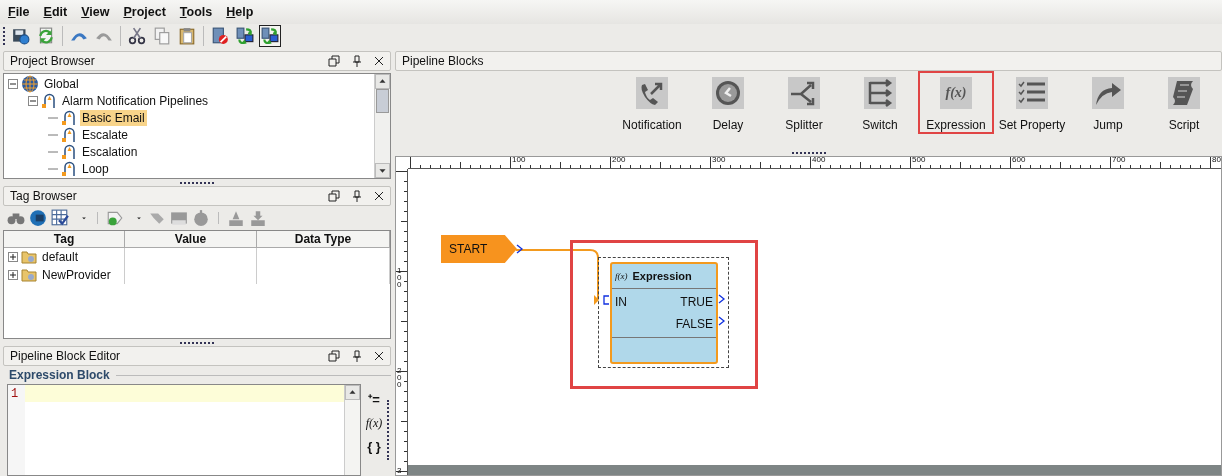 Image resolution: width=1222 pixels, height=476 pixels. What do you see at coordinates (399, 470) in the screenshot?
I see `ruler-label: 3` at bounding box center [399, 470].